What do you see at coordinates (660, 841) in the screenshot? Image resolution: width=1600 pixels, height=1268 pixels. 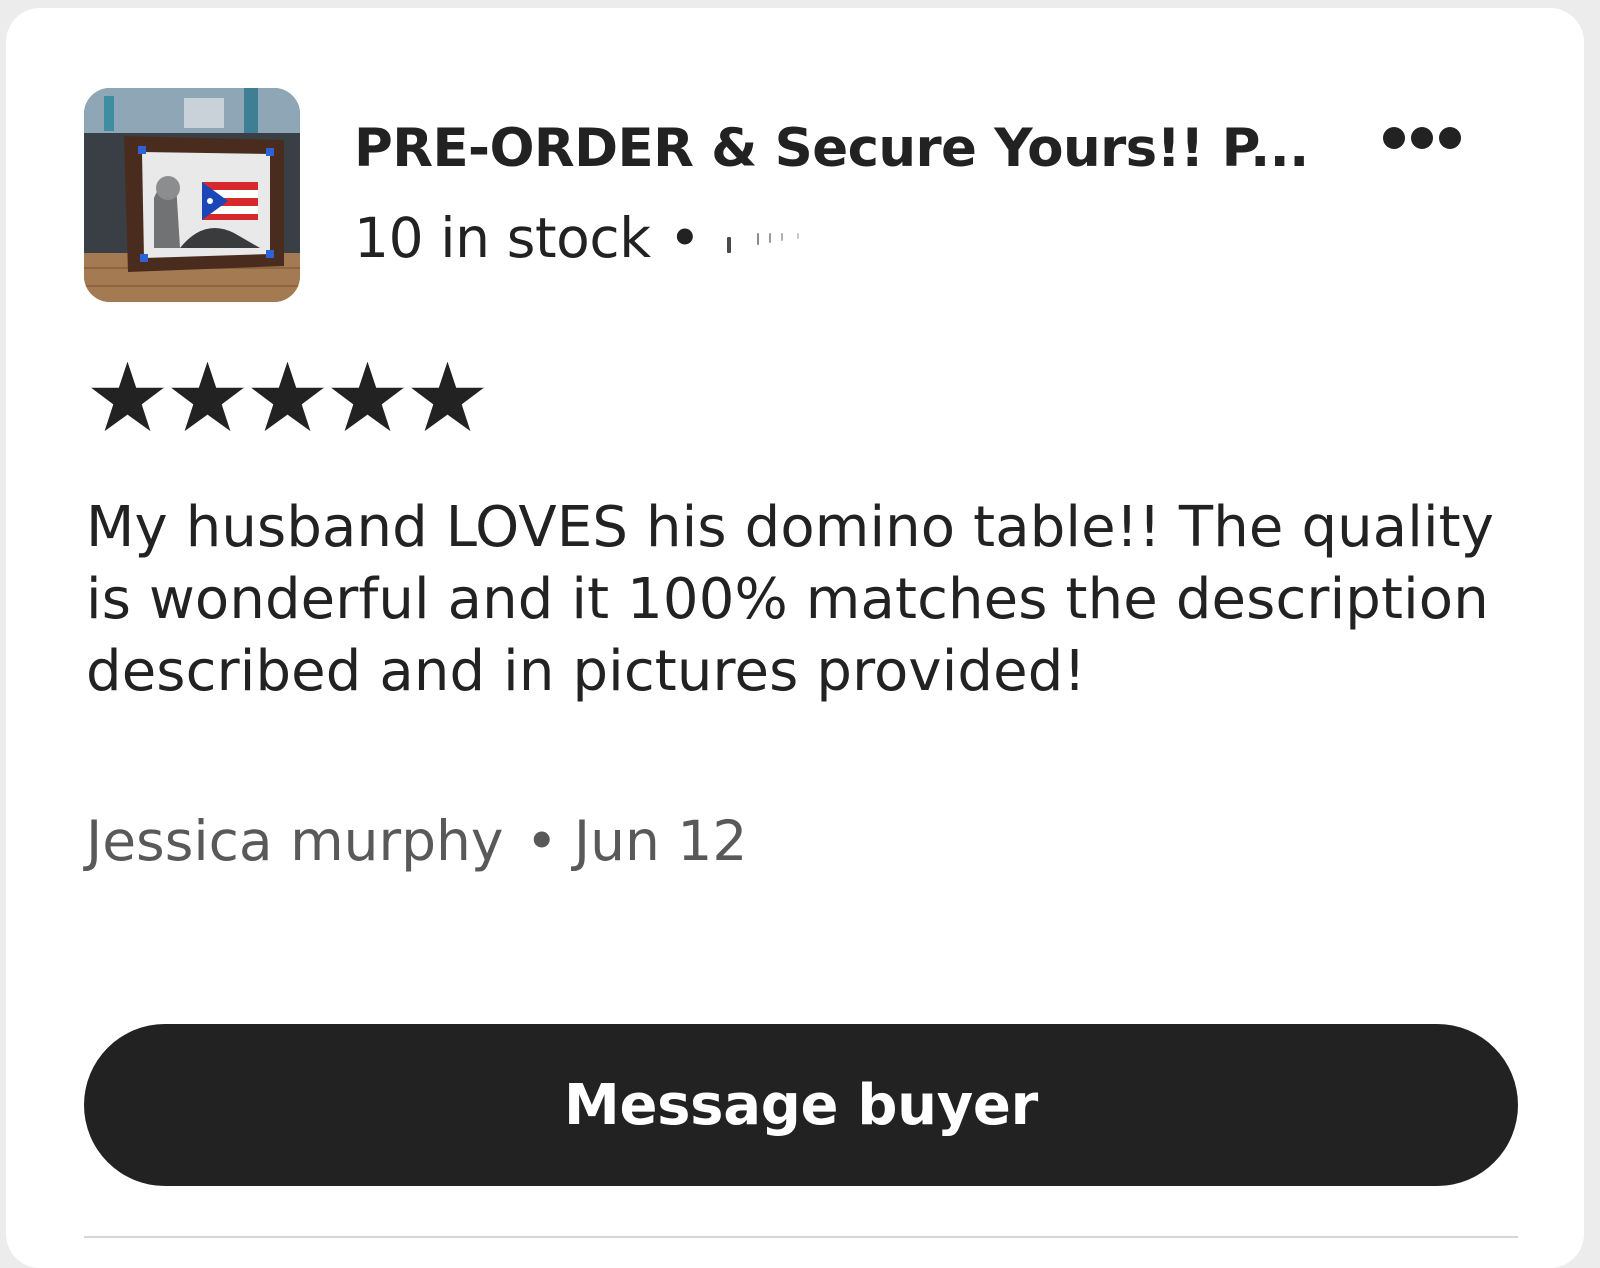 I see `review-date: Jun 12` at bounding box center [660, 841].